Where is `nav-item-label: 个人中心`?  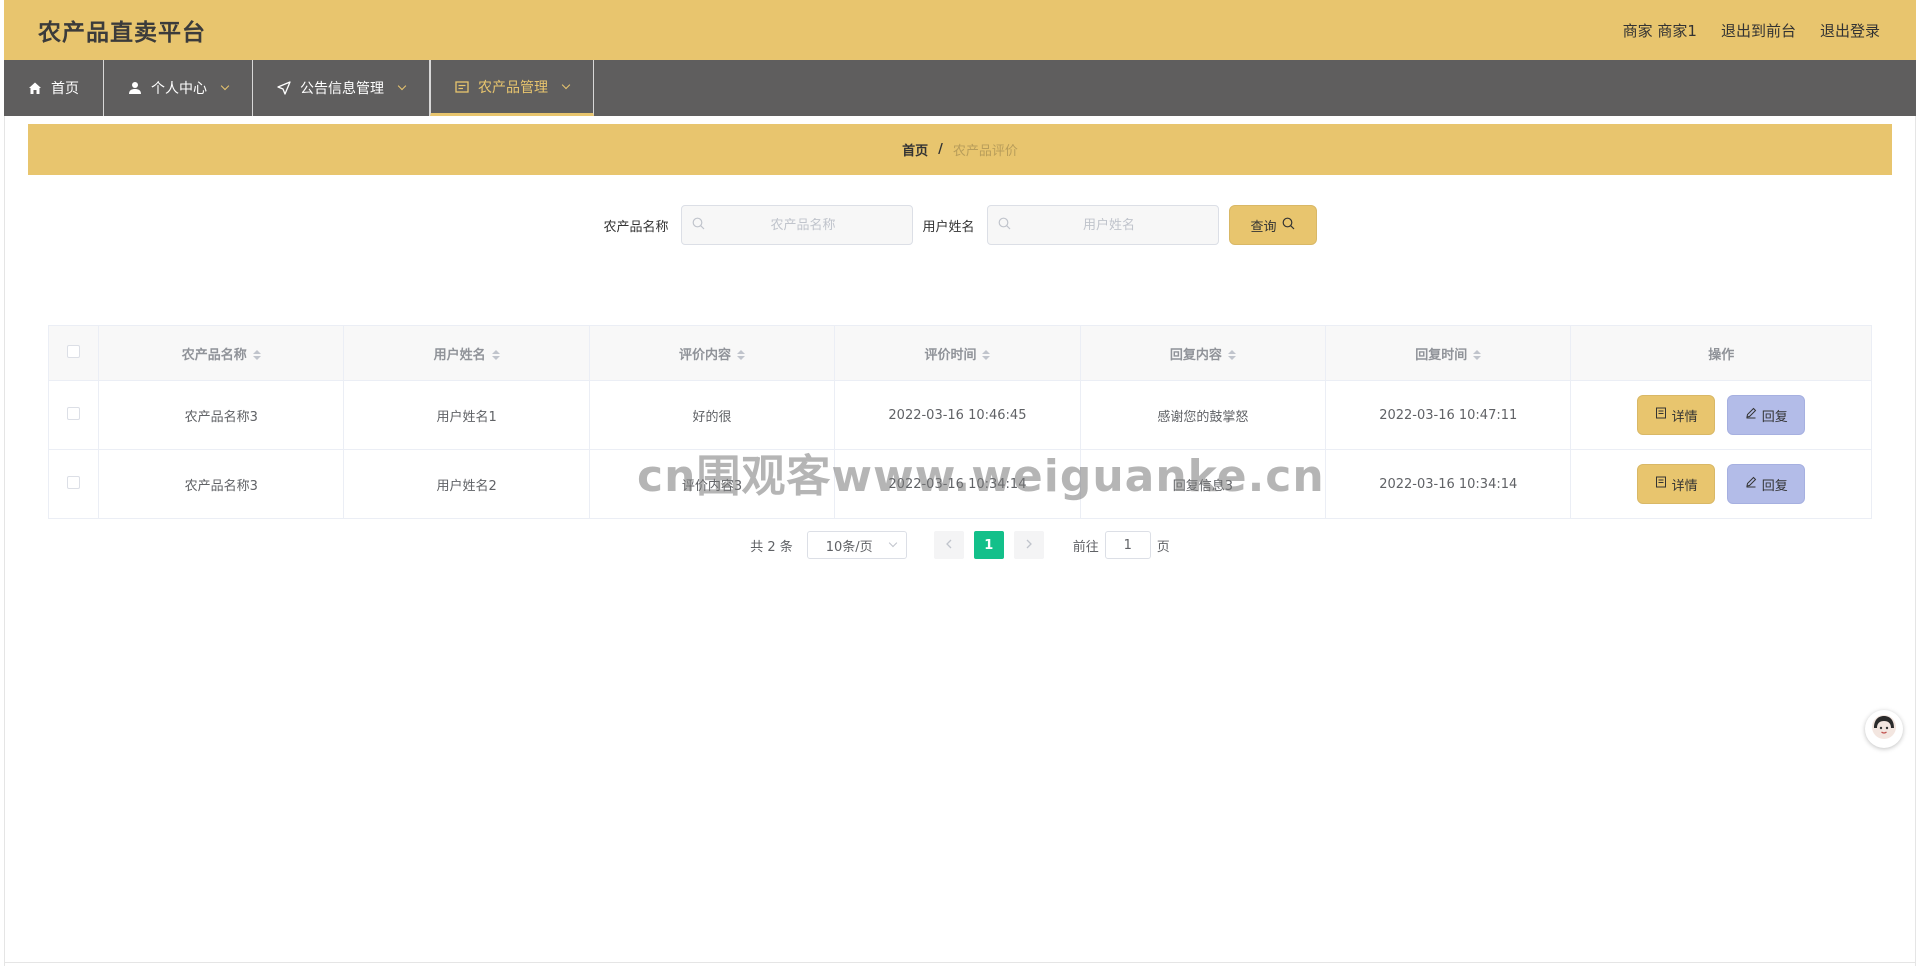 nav-item-label: 个人中心 is located at coordinates (179, 89).